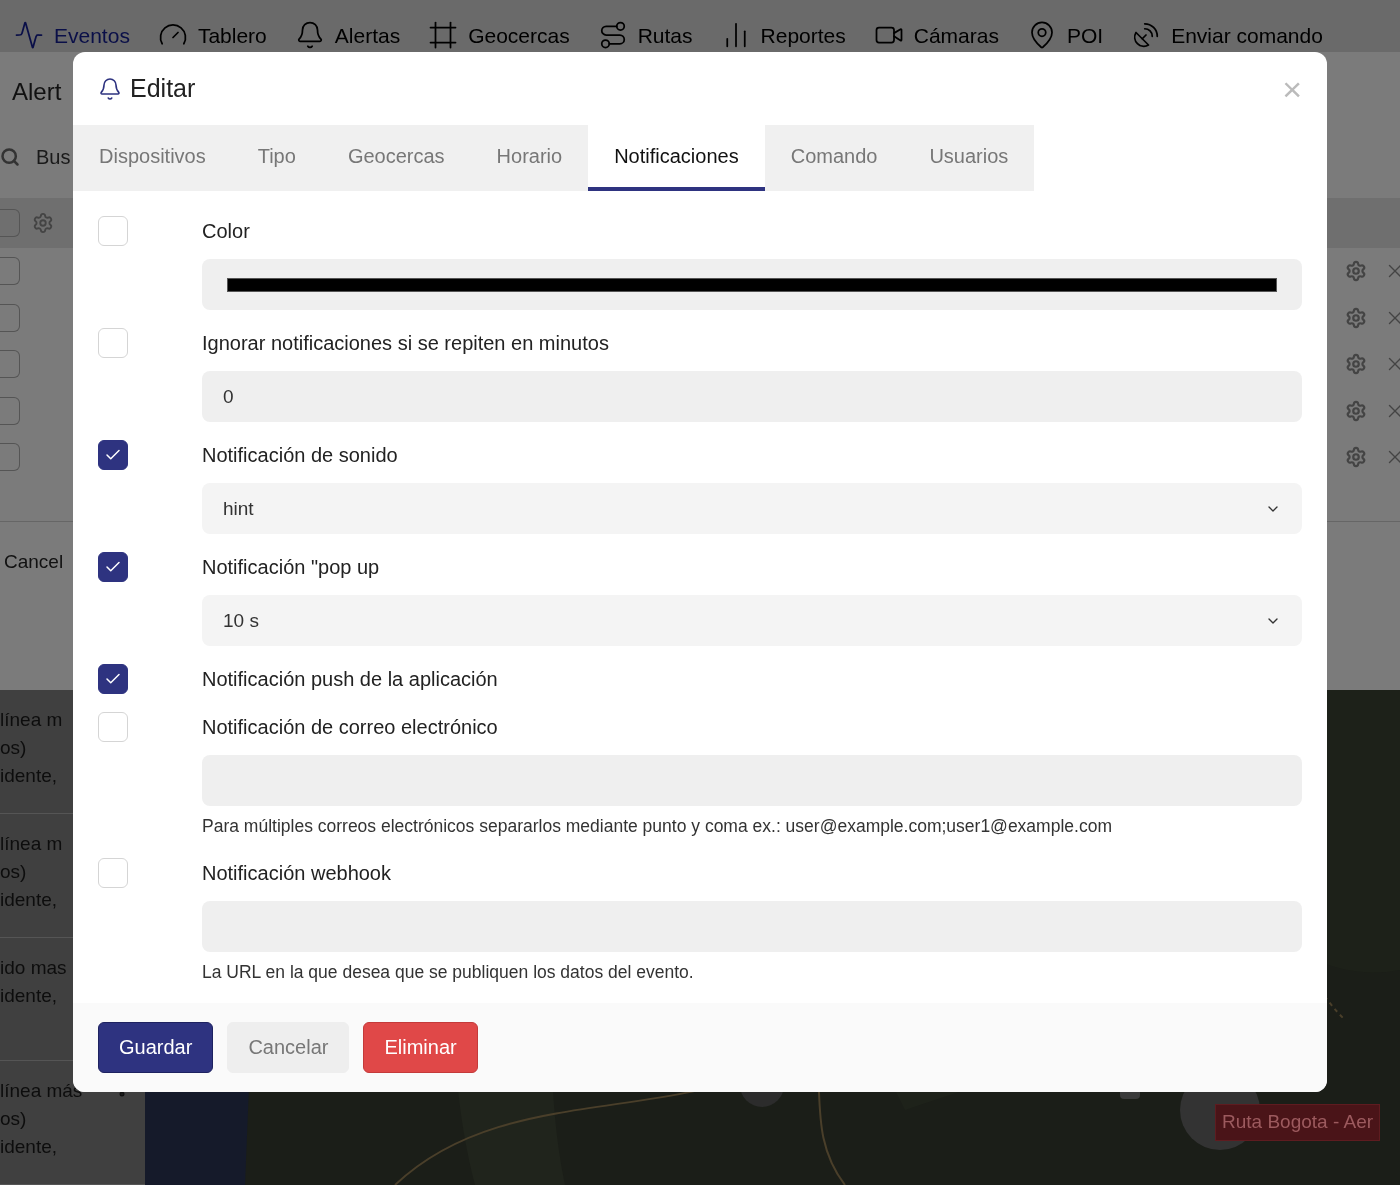 This screenshot has height=1185, width=1400. What do you see at coordinates (752, 621) in the screenshot?
I see `select-field: 10 s` at bounding box center [752, 621].